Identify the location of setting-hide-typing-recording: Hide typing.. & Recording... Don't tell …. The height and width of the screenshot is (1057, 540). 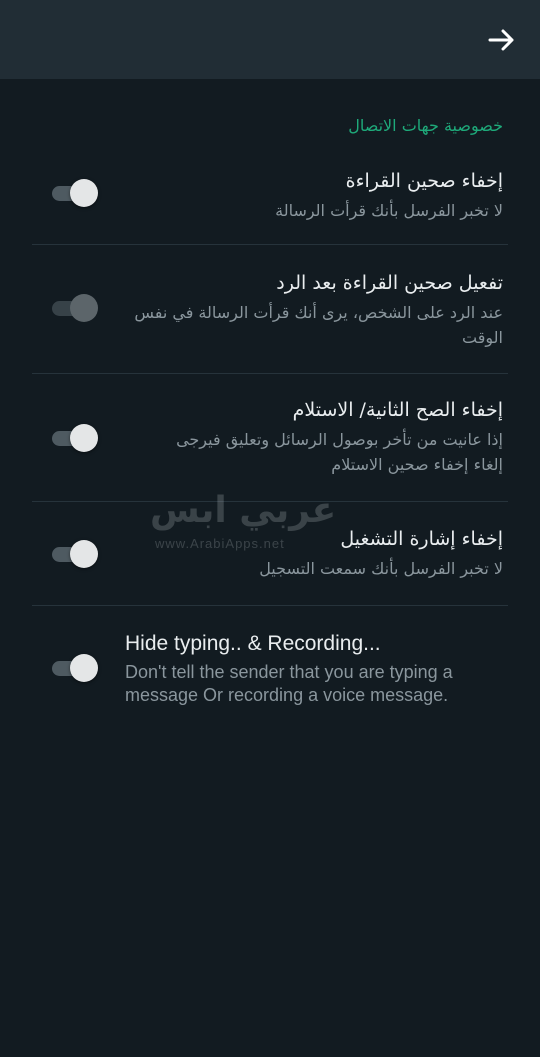
(270, 669).